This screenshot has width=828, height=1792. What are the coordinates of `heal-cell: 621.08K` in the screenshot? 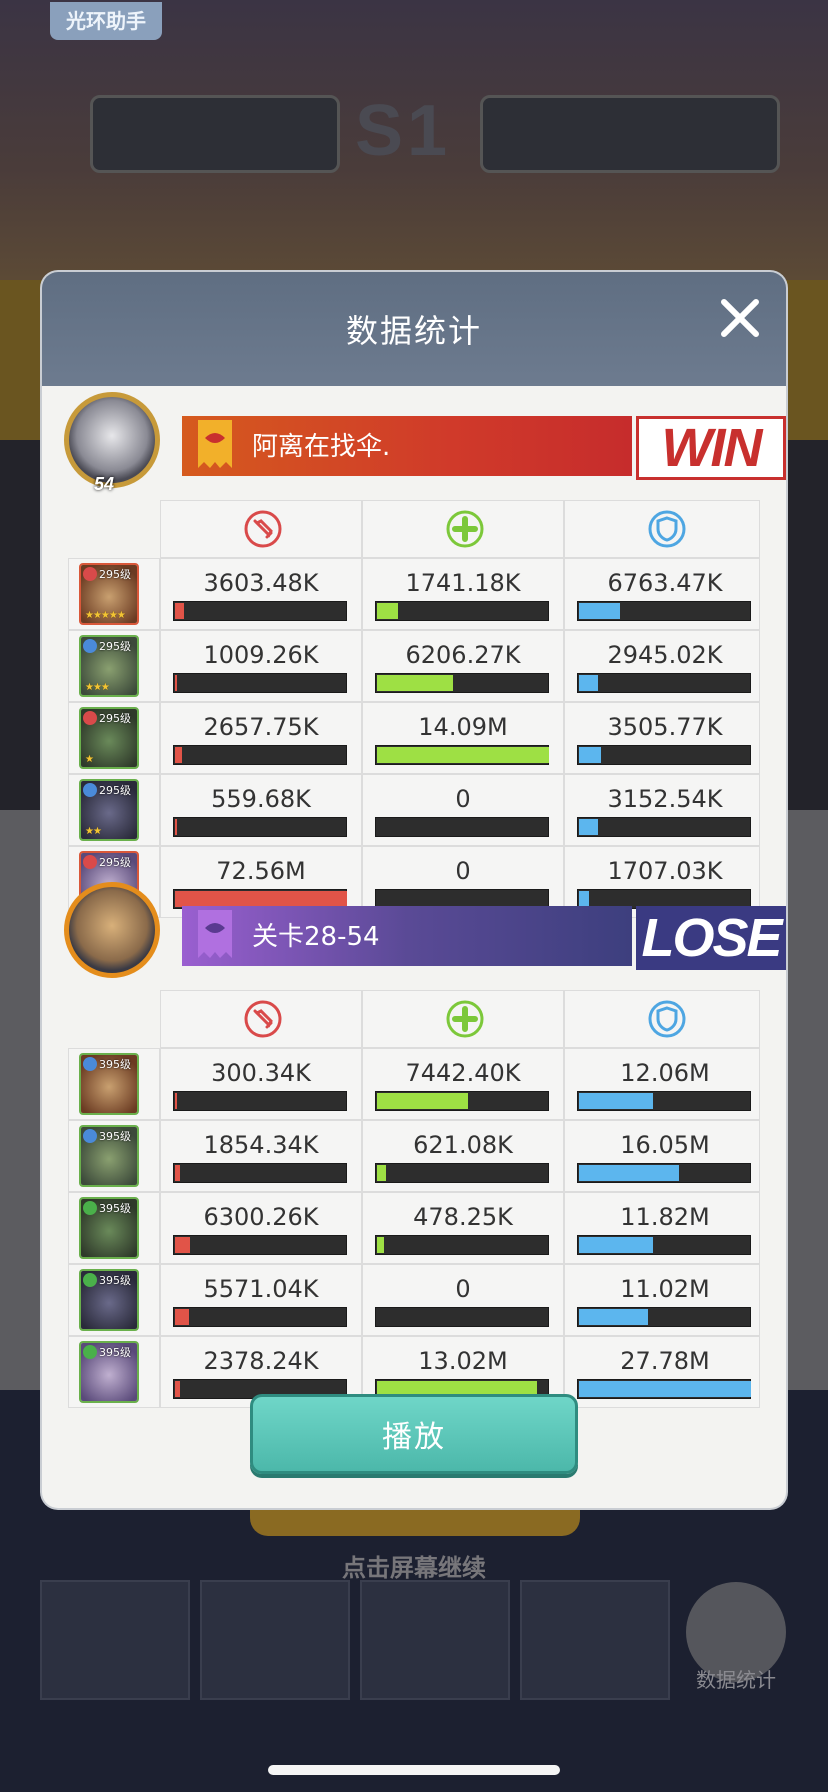 It's located at (463, 1156).